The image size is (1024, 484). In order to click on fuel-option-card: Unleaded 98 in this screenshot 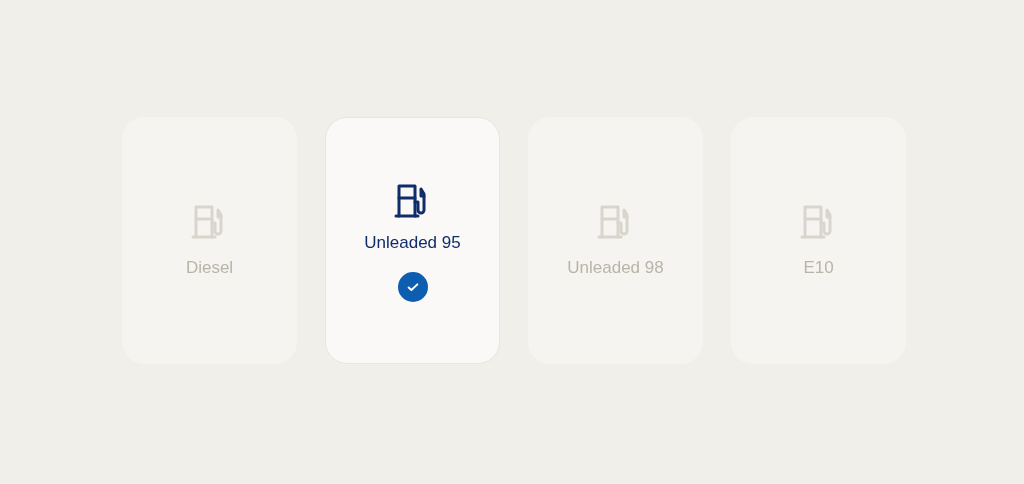, I will do `click(615, 240)`.